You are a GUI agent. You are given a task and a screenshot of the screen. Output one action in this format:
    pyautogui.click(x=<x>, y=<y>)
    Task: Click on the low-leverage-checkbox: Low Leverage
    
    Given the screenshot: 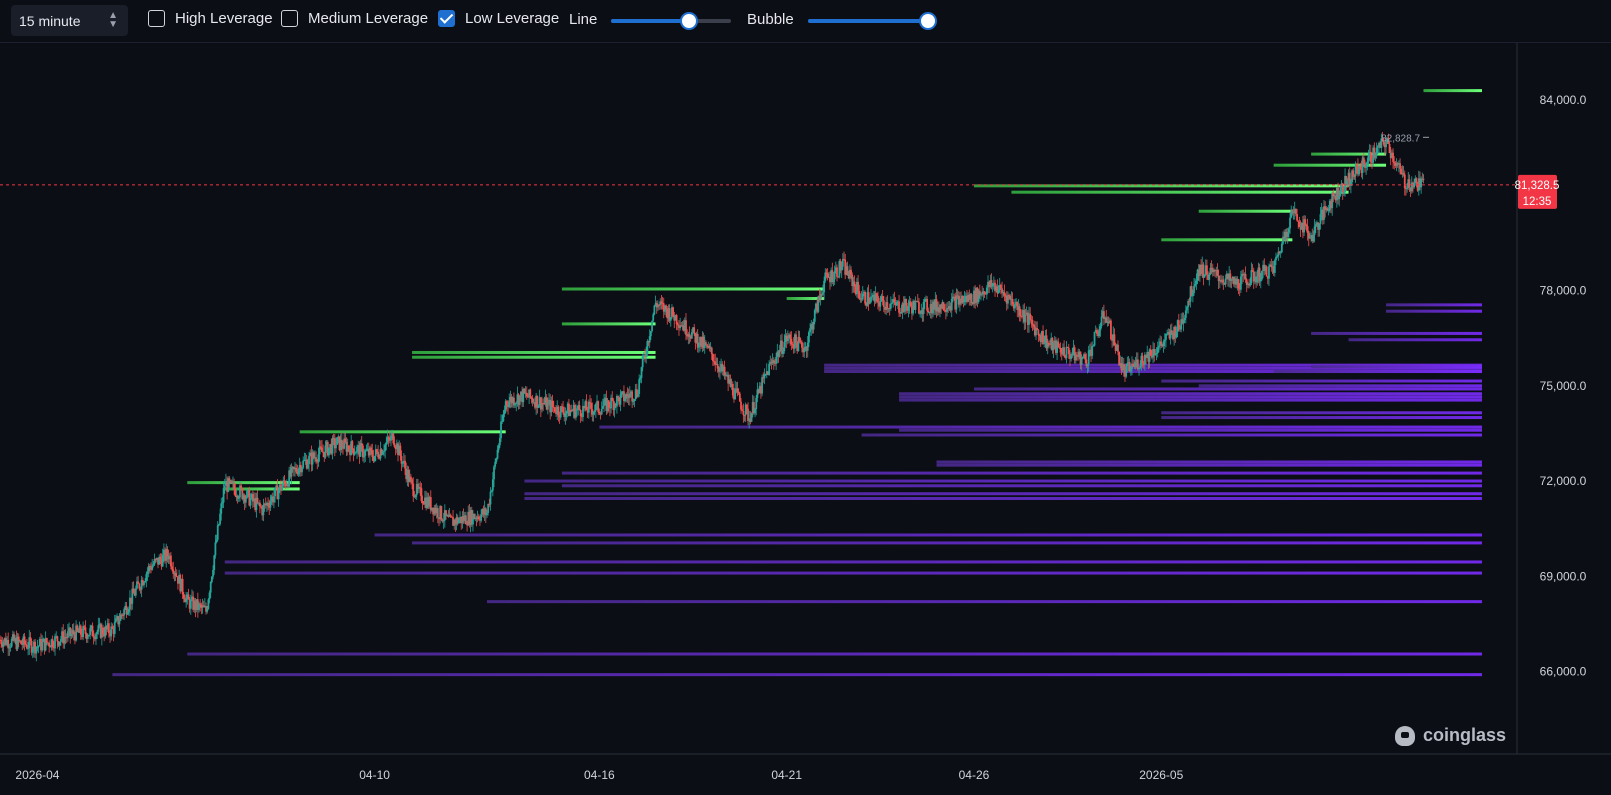 What is the action you would take?
    pyautogui.click(x=498, y=18)
    